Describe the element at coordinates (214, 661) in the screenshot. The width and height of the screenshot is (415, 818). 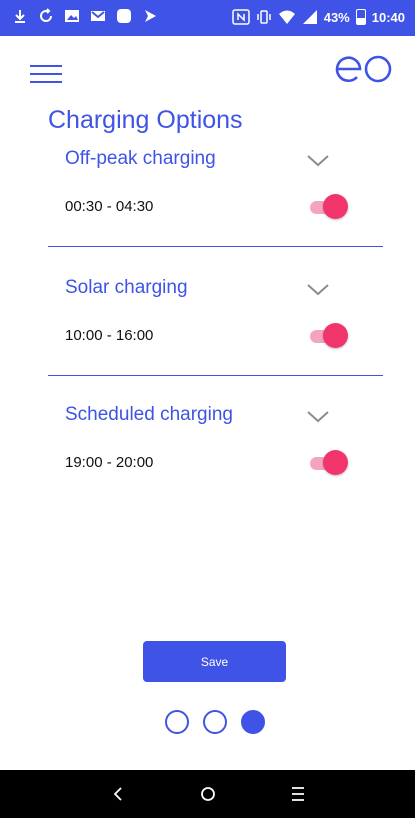
I see `save-button: Save` at that location.